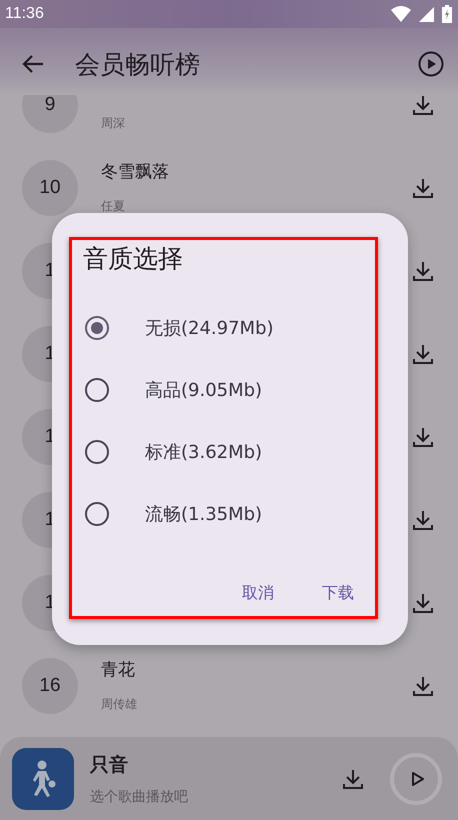 This screenshot has height=820, width=458. I want to click on artist-name: 周传雄, so click(119, 704).